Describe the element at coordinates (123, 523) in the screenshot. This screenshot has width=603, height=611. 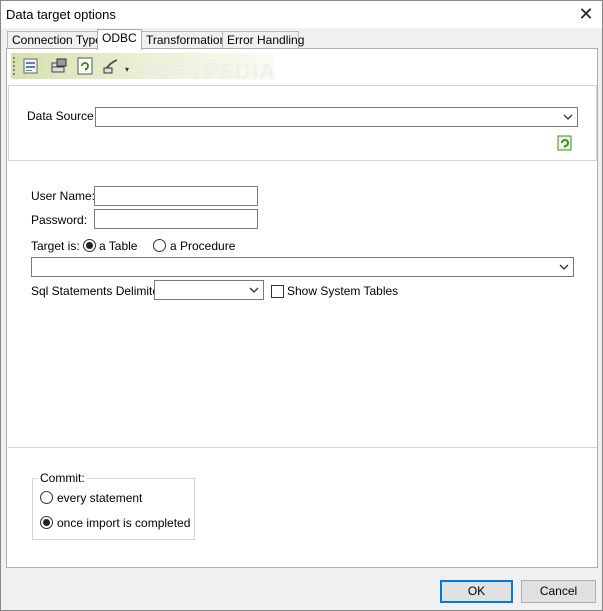
I see `radio-once-import-completed-label: once import is completed` at that location.